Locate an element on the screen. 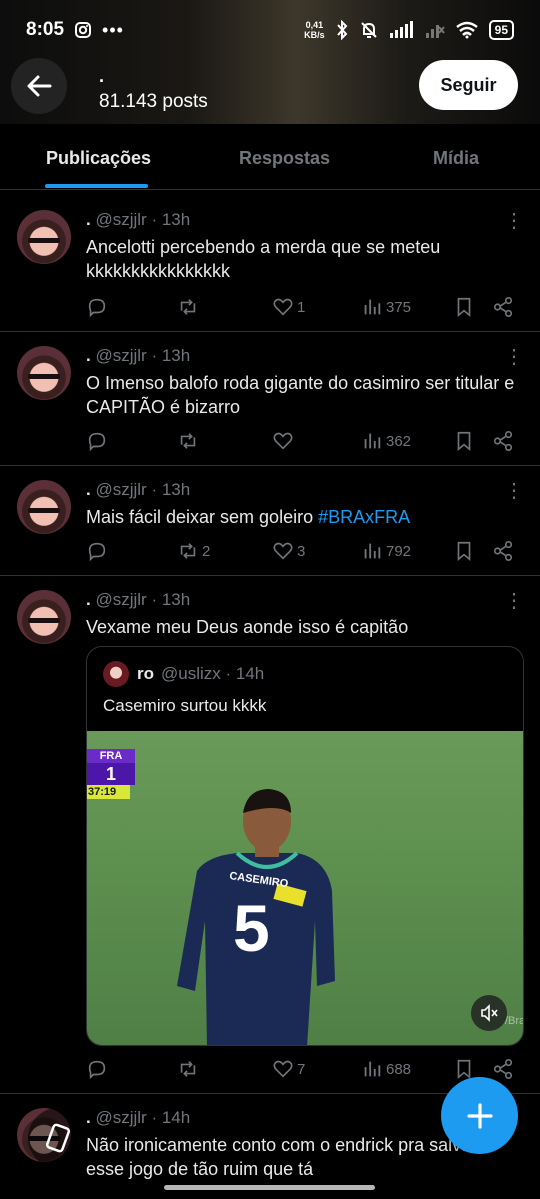  like-button: 3 is located at coordinates (288, 551).